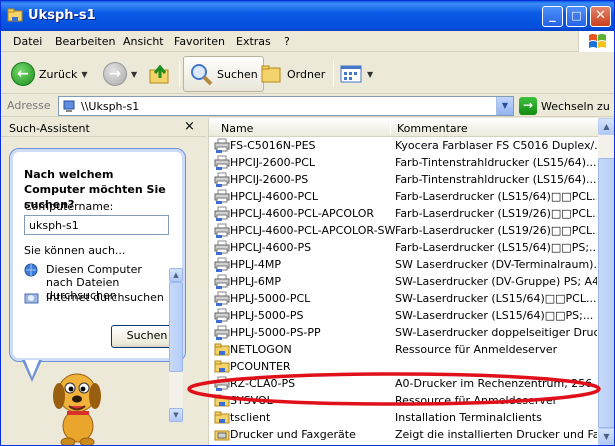 The image size is (615, 446). What do you see at coordinates (255, 264) in the screenshot?
I see `file-name: HPLJ-4MP` at bounding box center [255, 264].